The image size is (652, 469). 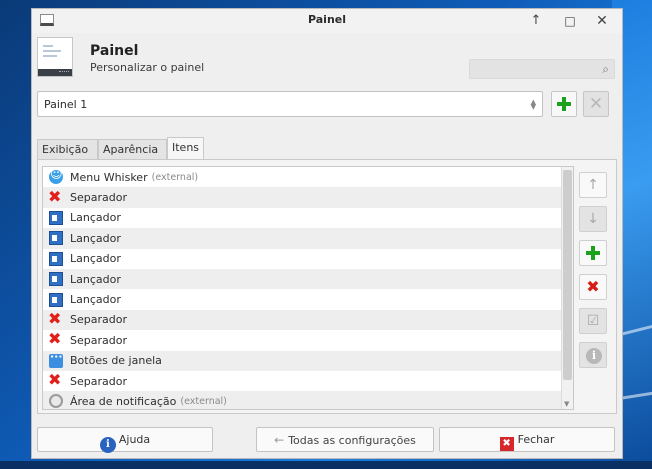 I want to click on search-input: ⌕, so click(x=542, y=69).